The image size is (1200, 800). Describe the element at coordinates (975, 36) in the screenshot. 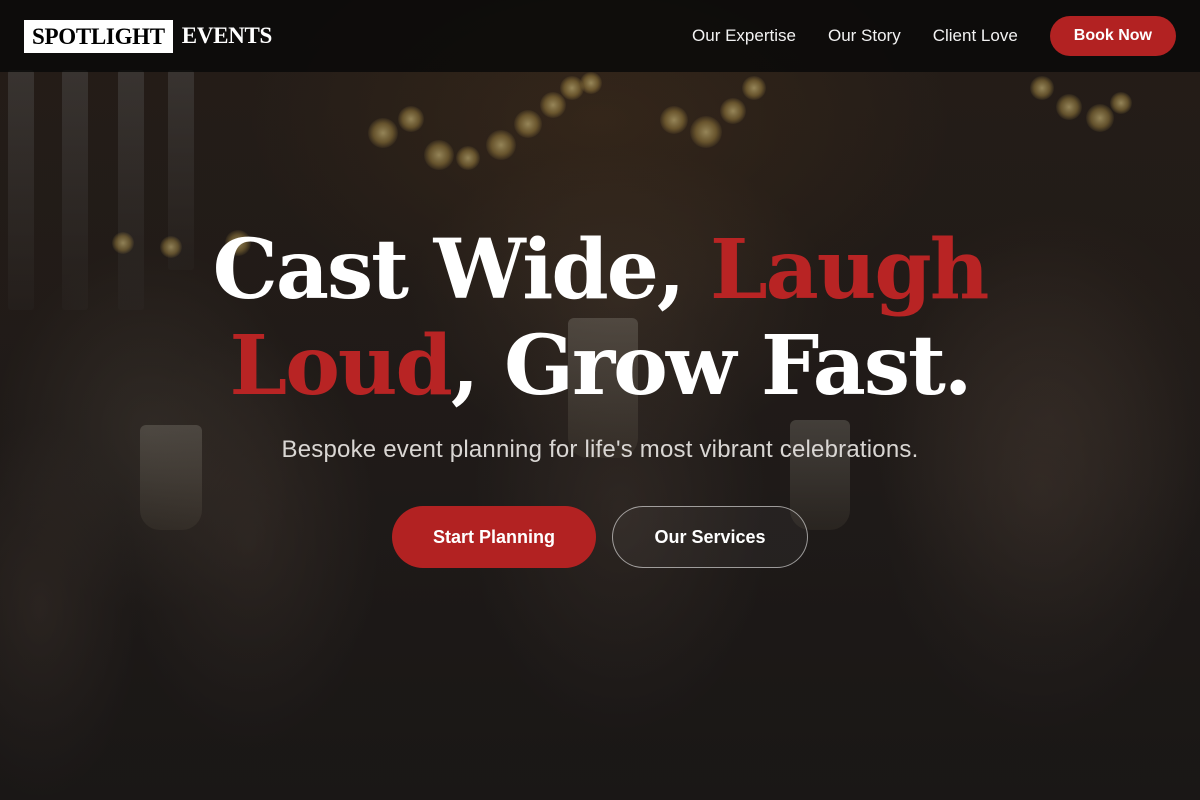

I see `nav-link-client-love: Client Love` at that location.